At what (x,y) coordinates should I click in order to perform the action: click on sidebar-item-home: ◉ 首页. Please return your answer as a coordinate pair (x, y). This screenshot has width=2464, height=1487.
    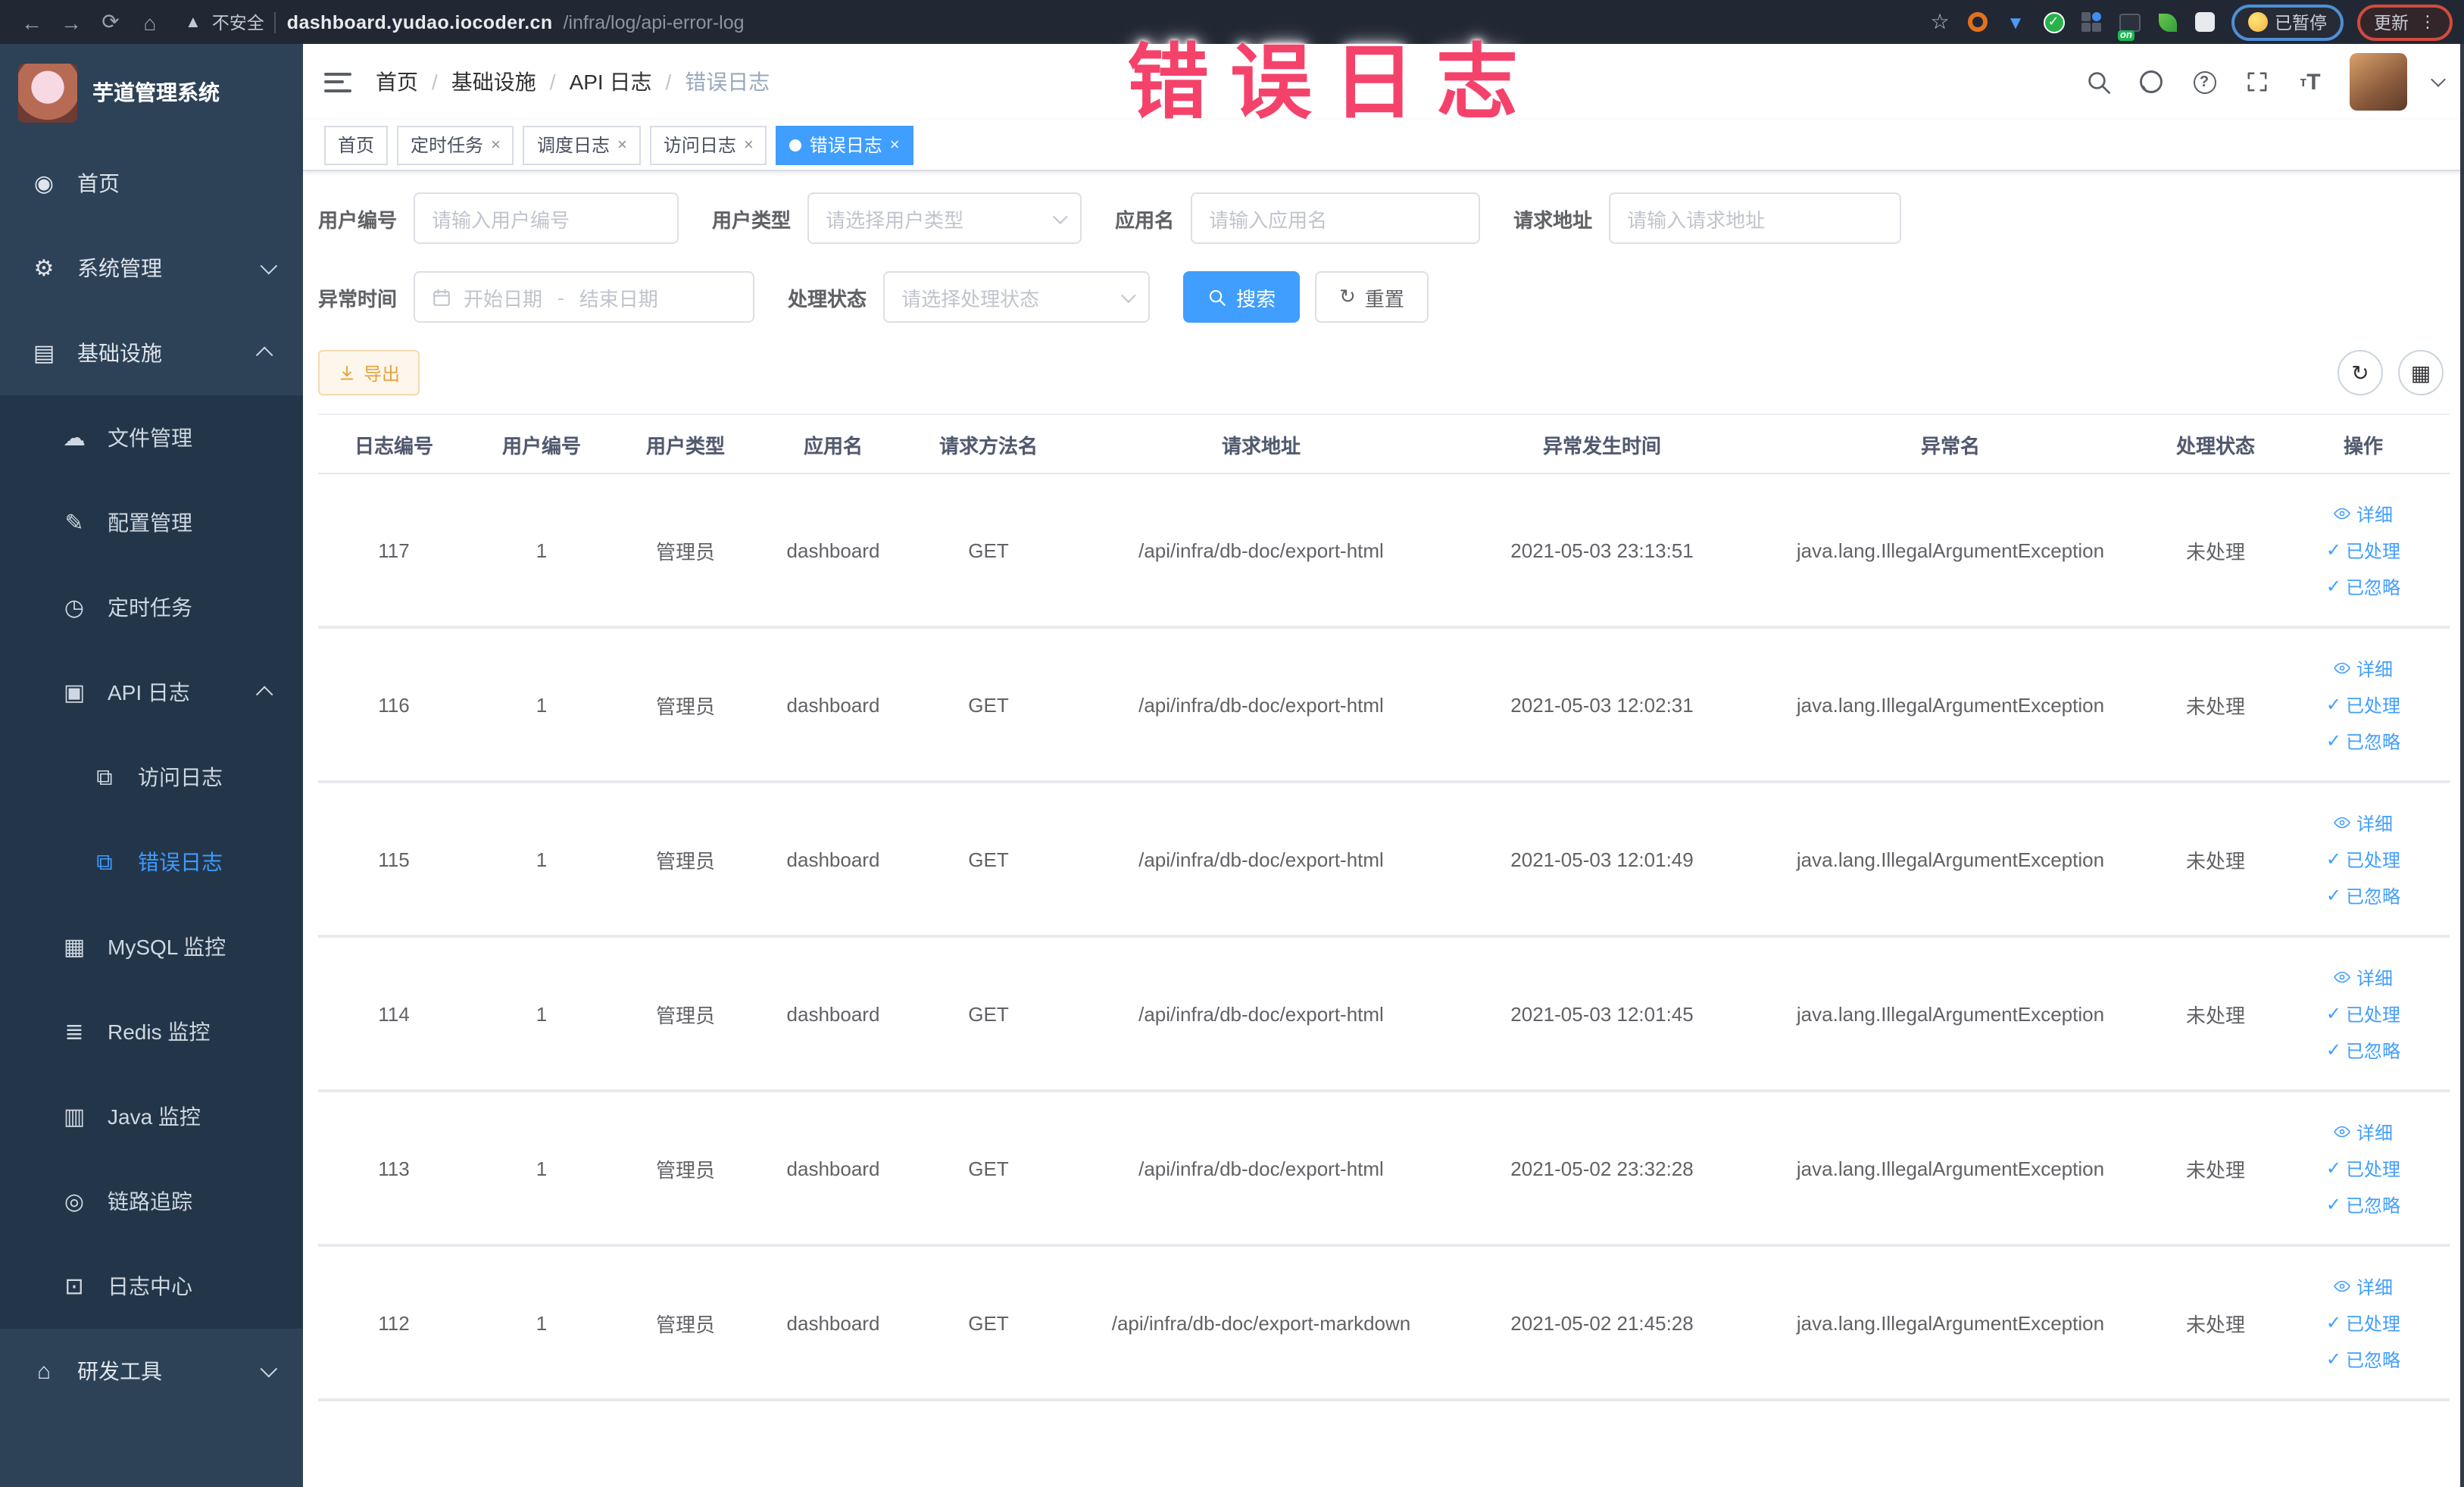
    Looking at the image, I should click on (151, 183).